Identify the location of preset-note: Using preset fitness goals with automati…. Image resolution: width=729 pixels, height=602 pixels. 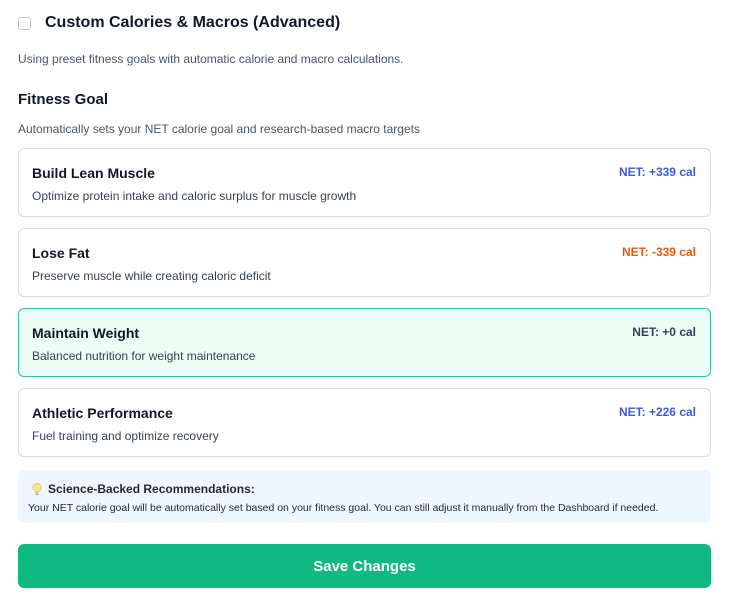
(211, 59).